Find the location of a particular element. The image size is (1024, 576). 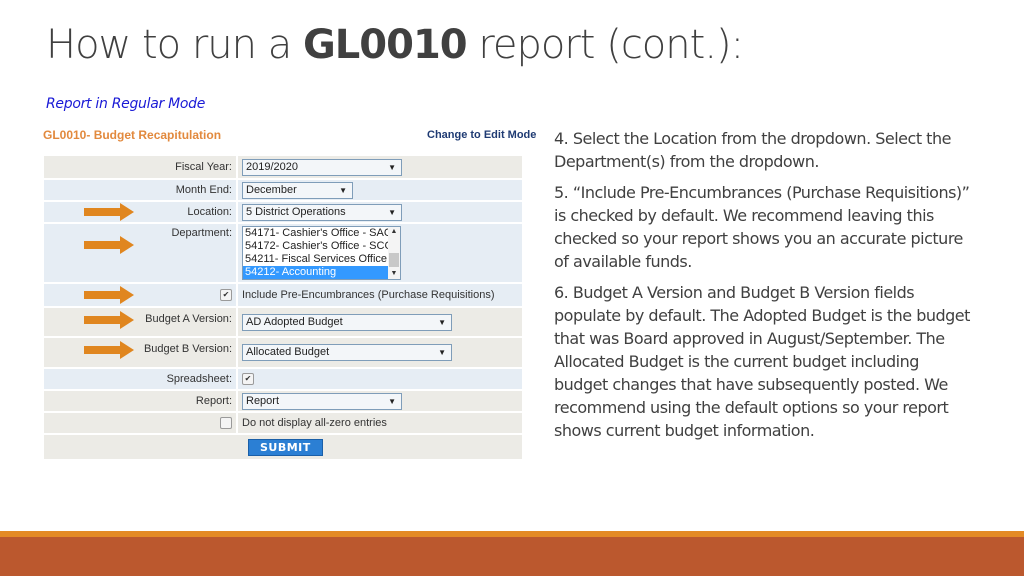

location-label: Location: is located at coordinates (141, 212).